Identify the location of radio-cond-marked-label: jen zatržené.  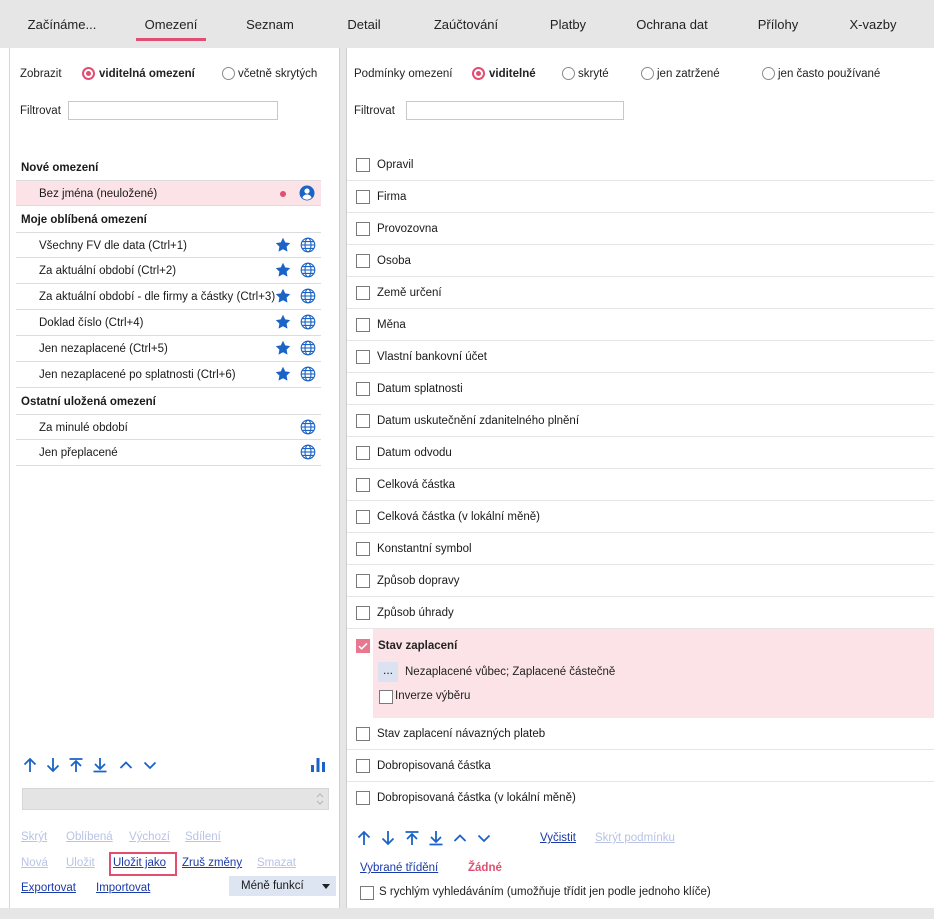
(688, 74).